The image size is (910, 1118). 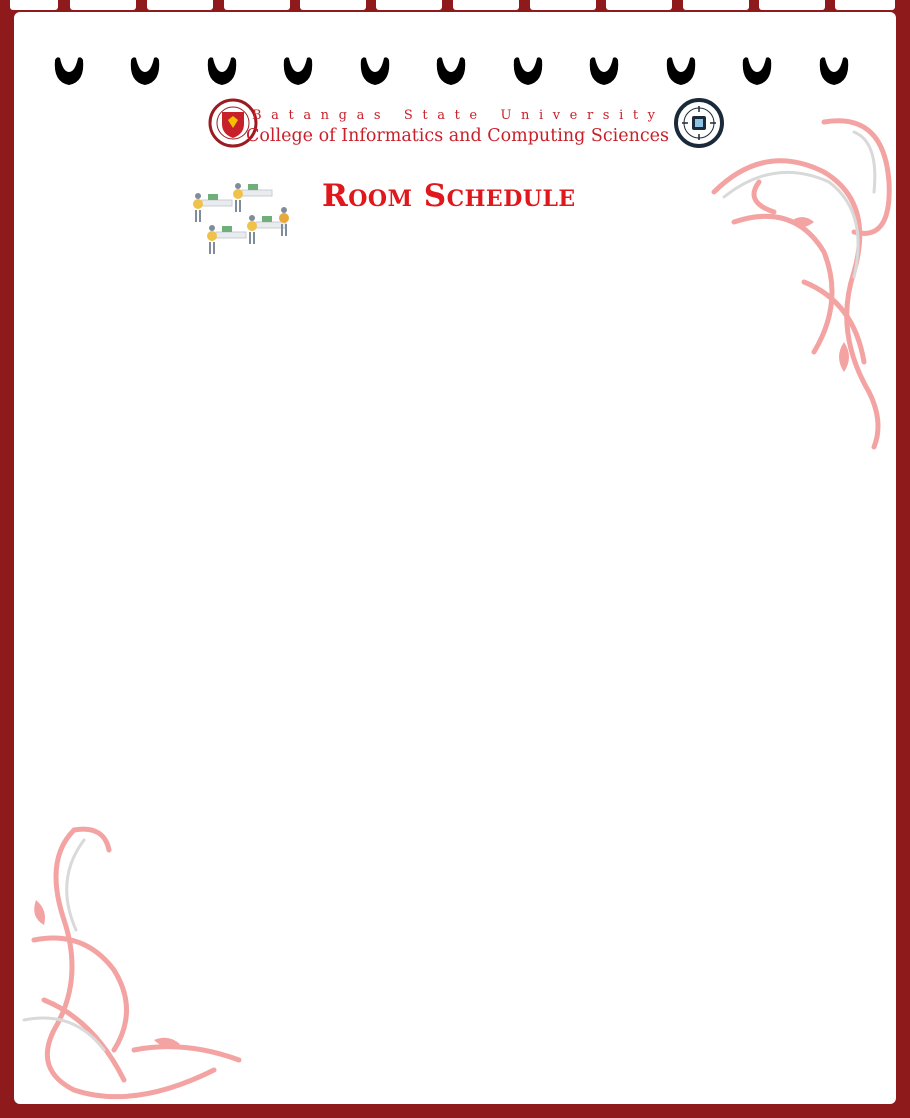 I want to click on college-seal-icon, so click(x=699, y=123).